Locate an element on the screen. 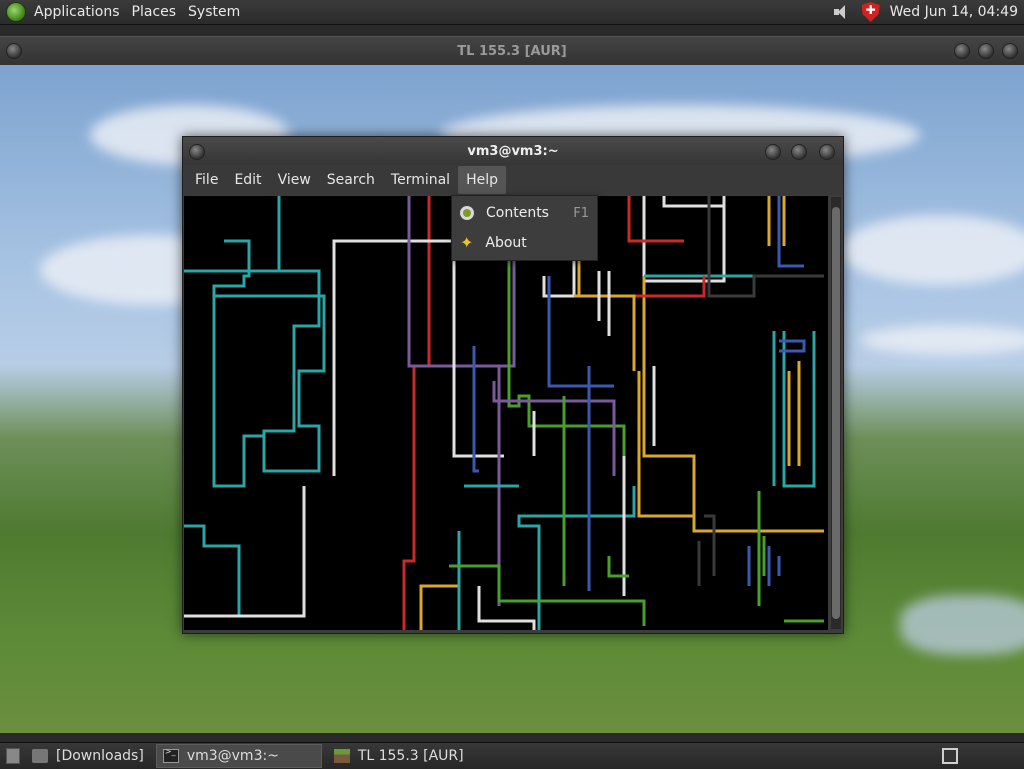 The height and width of the screenshot is (769, 1024). help-contents-item: Contents F1 is located at coordinates (524, 213).